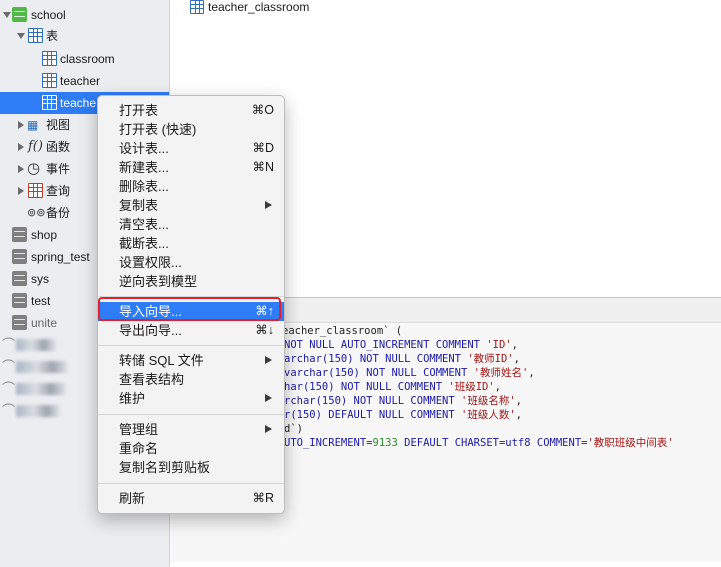  I want to click on menu-shortcut: ⌘O, so click(262, 110).